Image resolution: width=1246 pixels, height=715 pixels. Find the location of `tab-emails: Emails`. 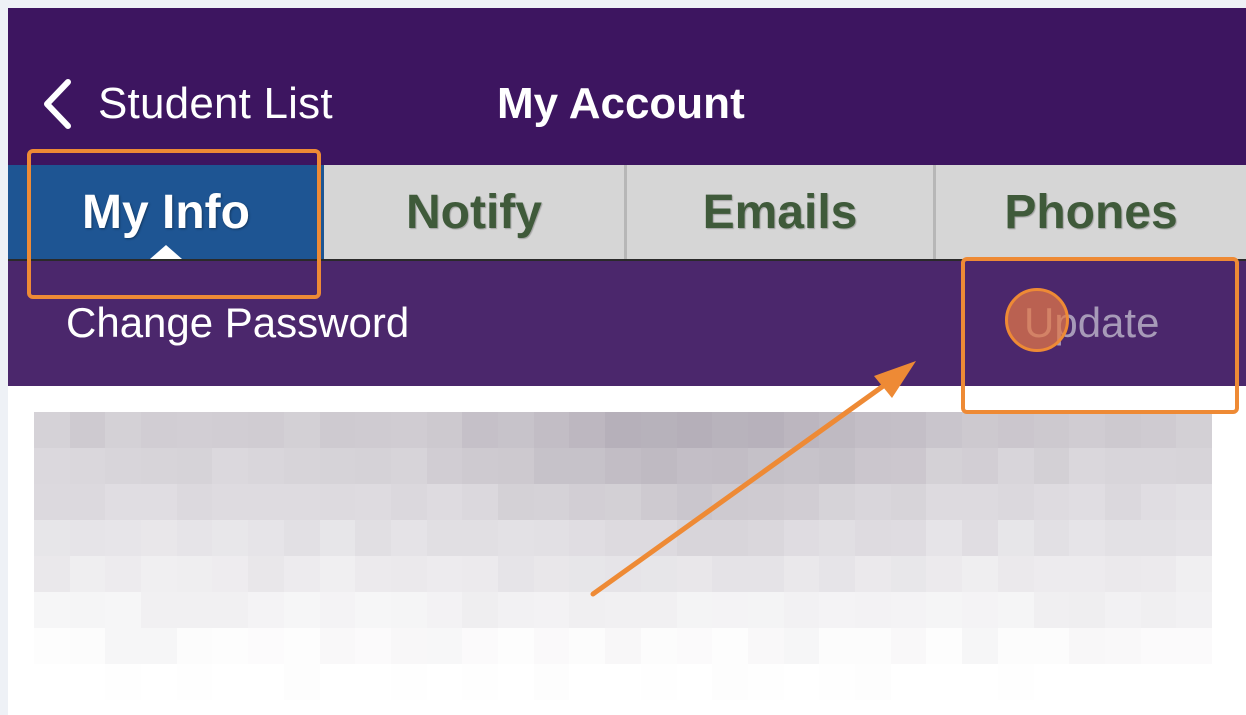

tab-emails: Emails is located at coordinates (781, 212).